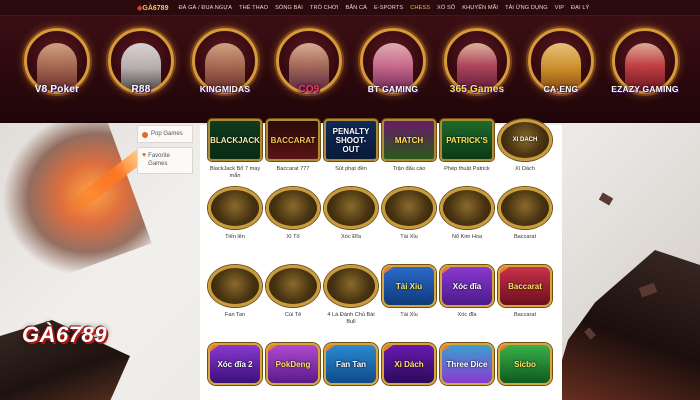  I want to click on provider-cq9: CQ9, so click(309, 74).